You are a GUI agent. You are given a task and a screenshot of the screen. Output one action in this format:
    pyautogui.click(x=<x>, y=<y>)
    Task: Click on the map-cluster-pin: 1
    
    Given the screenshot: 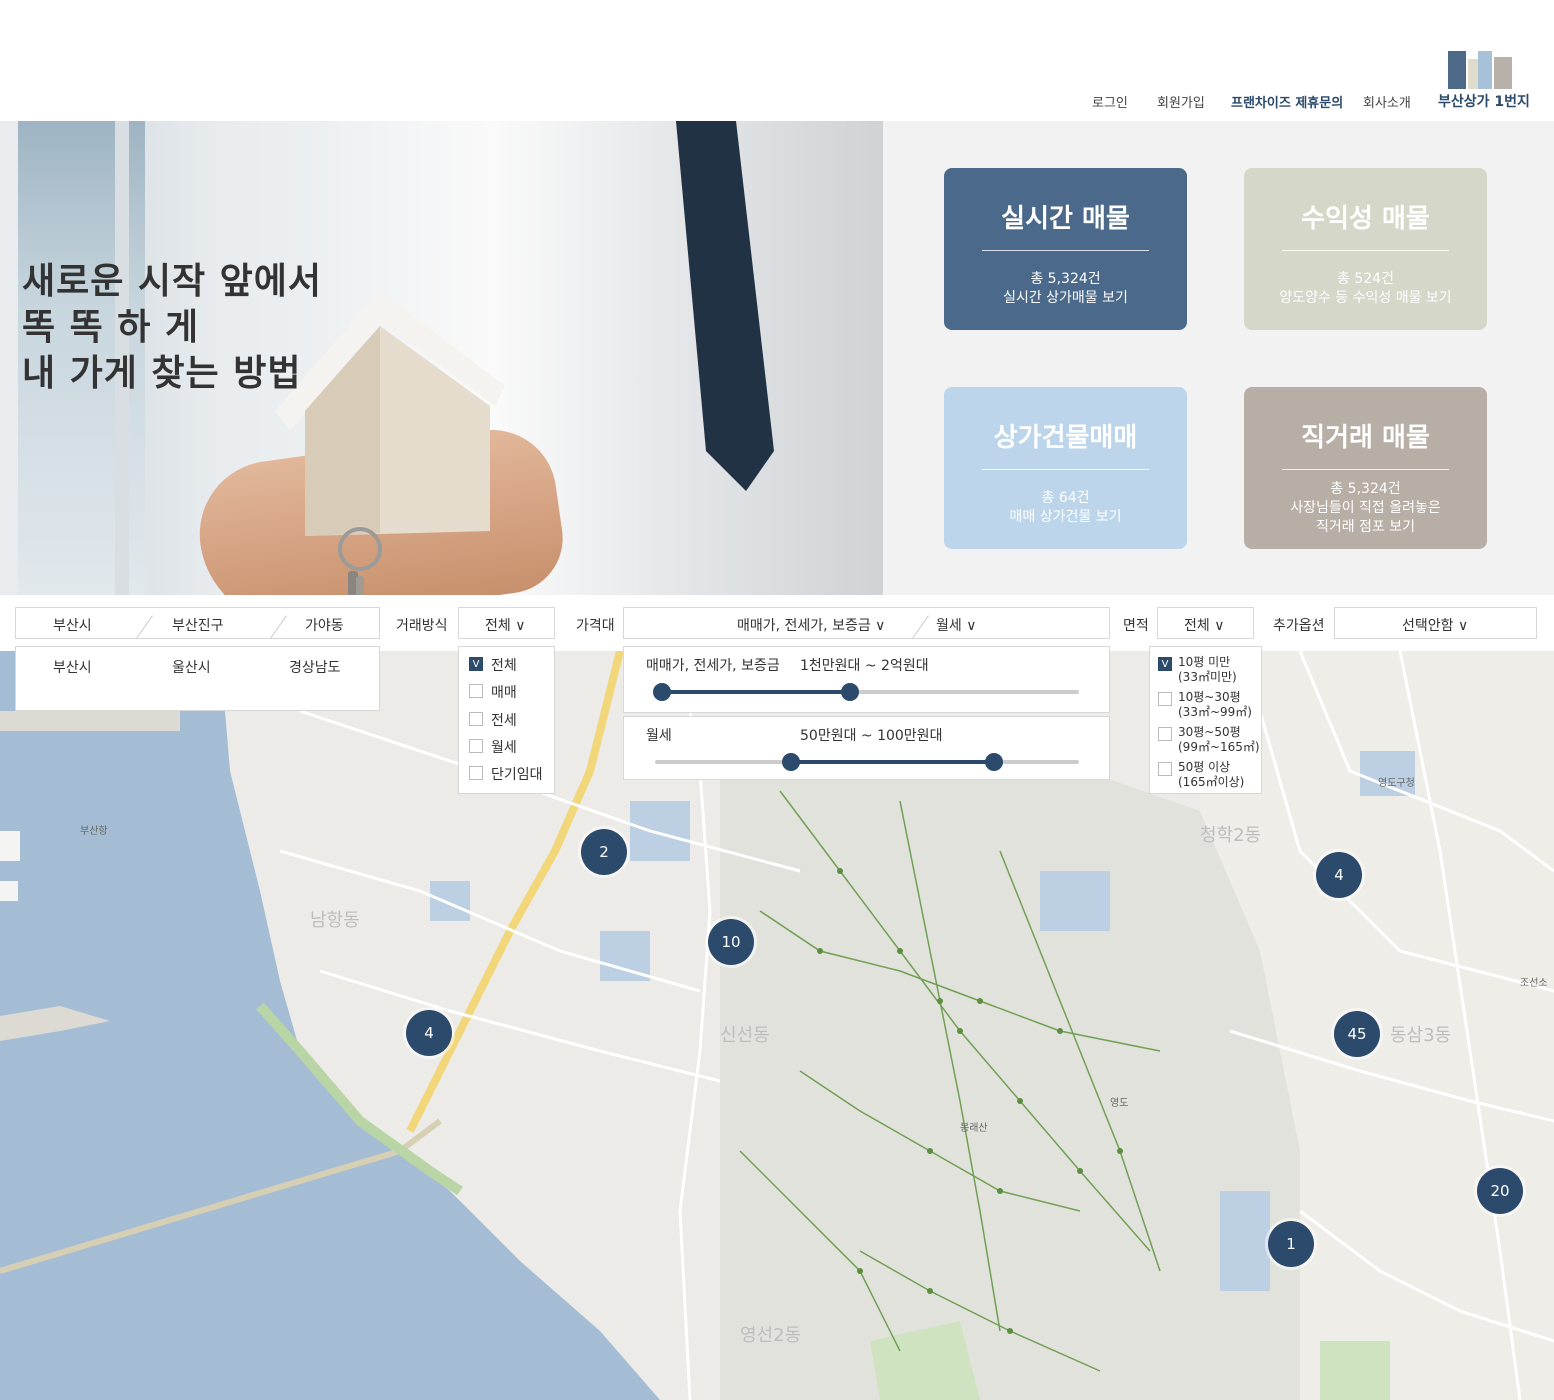 What is the action you would take?
    pyautogui.click(x=1291, y=1244)
    